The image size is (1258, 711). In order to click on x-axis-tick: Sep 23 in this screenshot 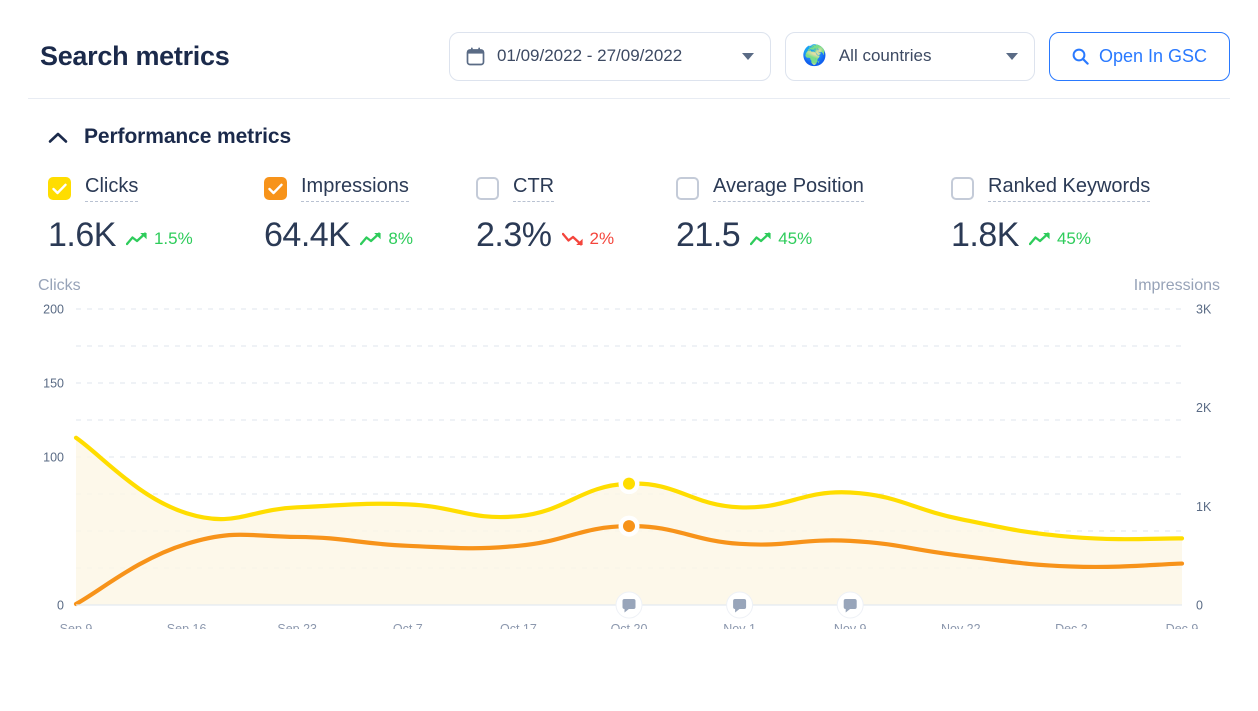, I will do `click(297, 625)`.